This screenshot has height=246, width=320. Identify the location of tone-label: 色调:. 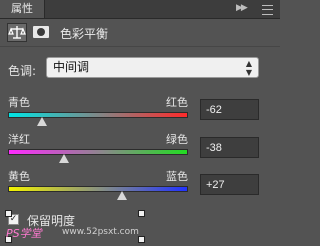
(22, 71).